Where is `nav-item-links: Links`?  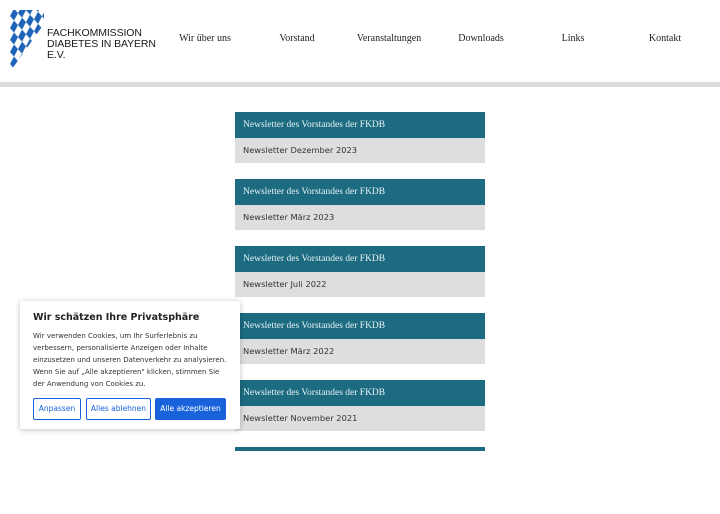 nav-item-links: Links is located at coordinates (573, 38).